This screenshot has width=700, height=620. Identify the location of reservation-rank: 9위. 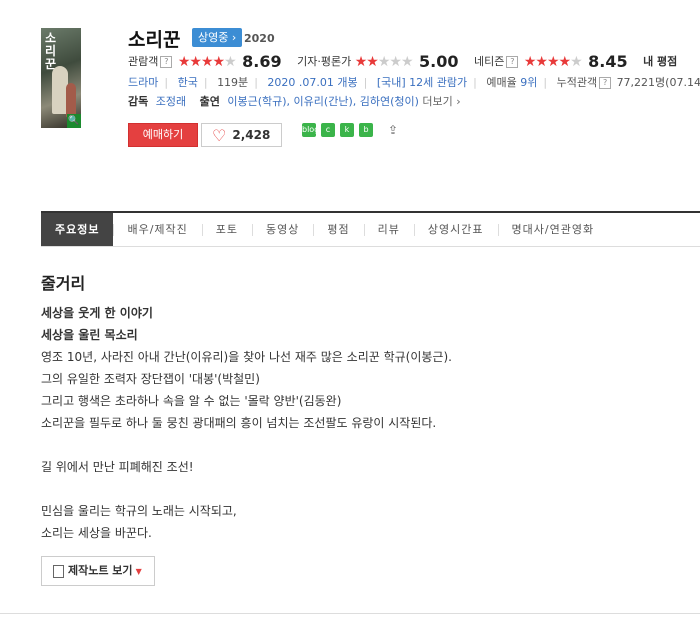
(528, 82).